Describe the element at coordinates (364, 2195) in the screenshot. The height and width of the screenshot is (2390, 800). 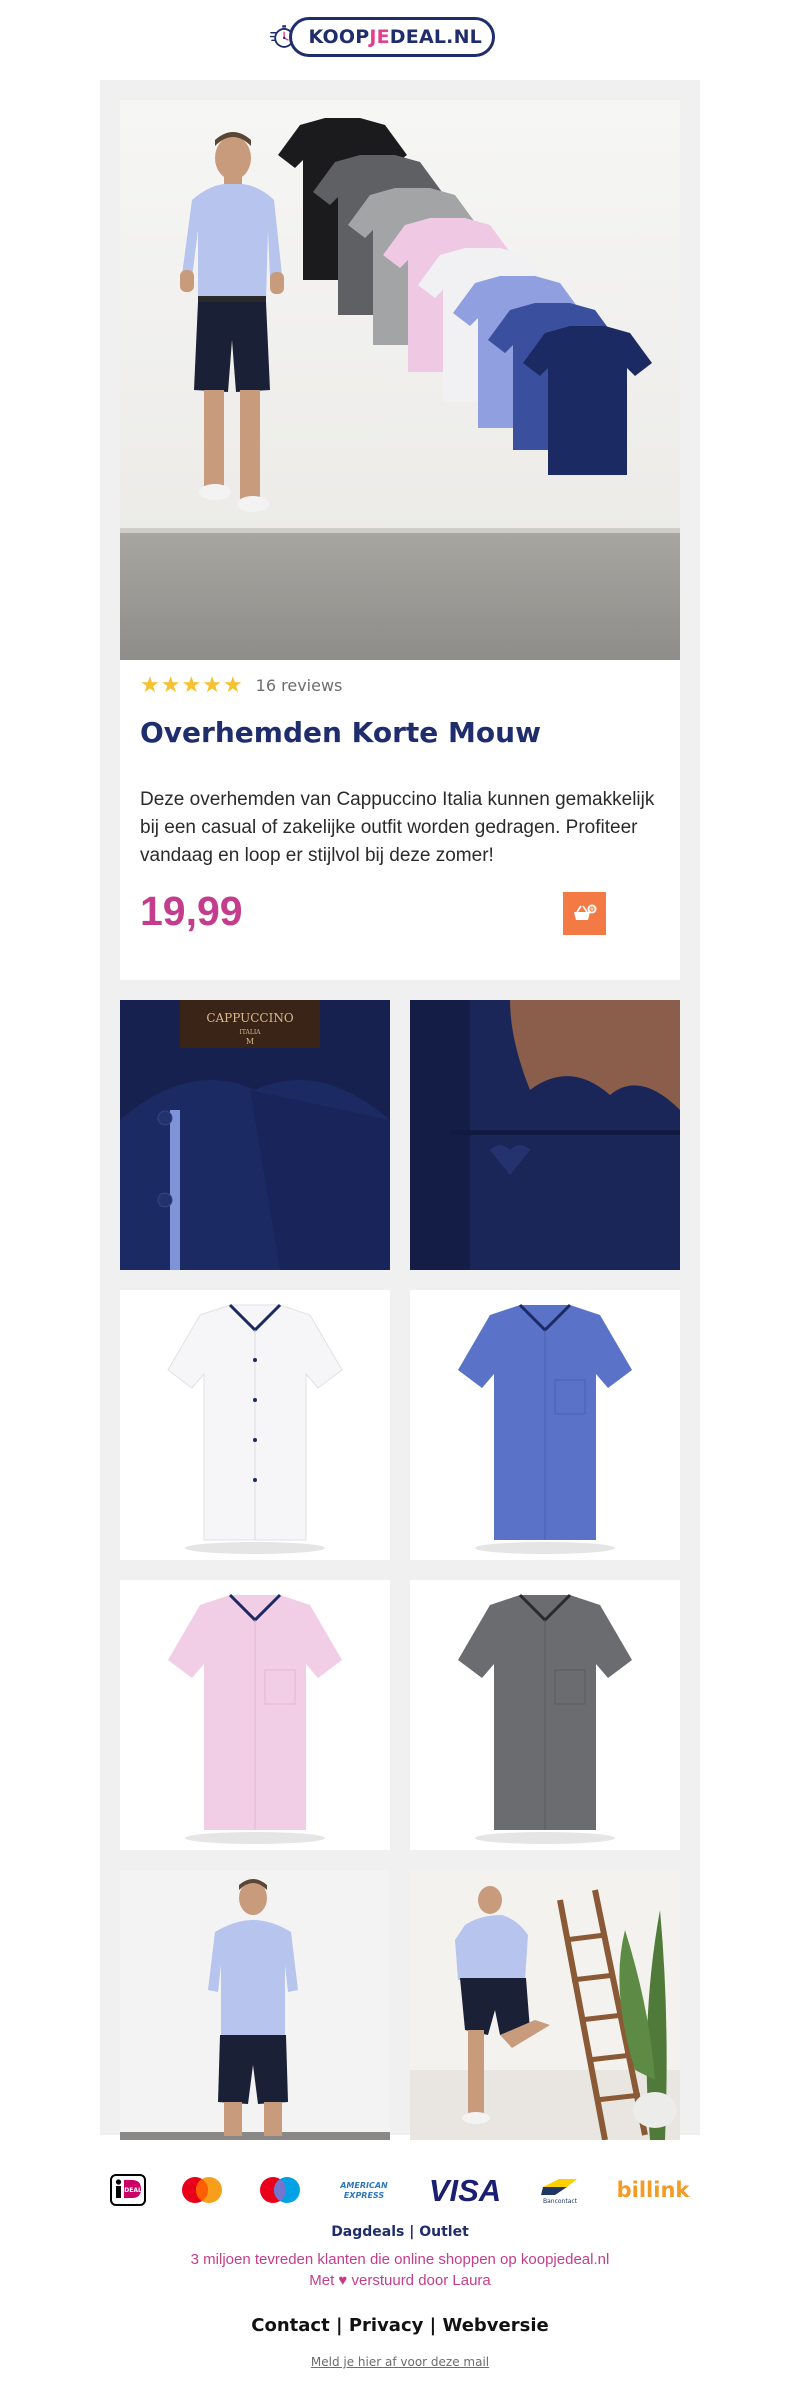
I see `amex-text-2: EXPRESS` at that location.